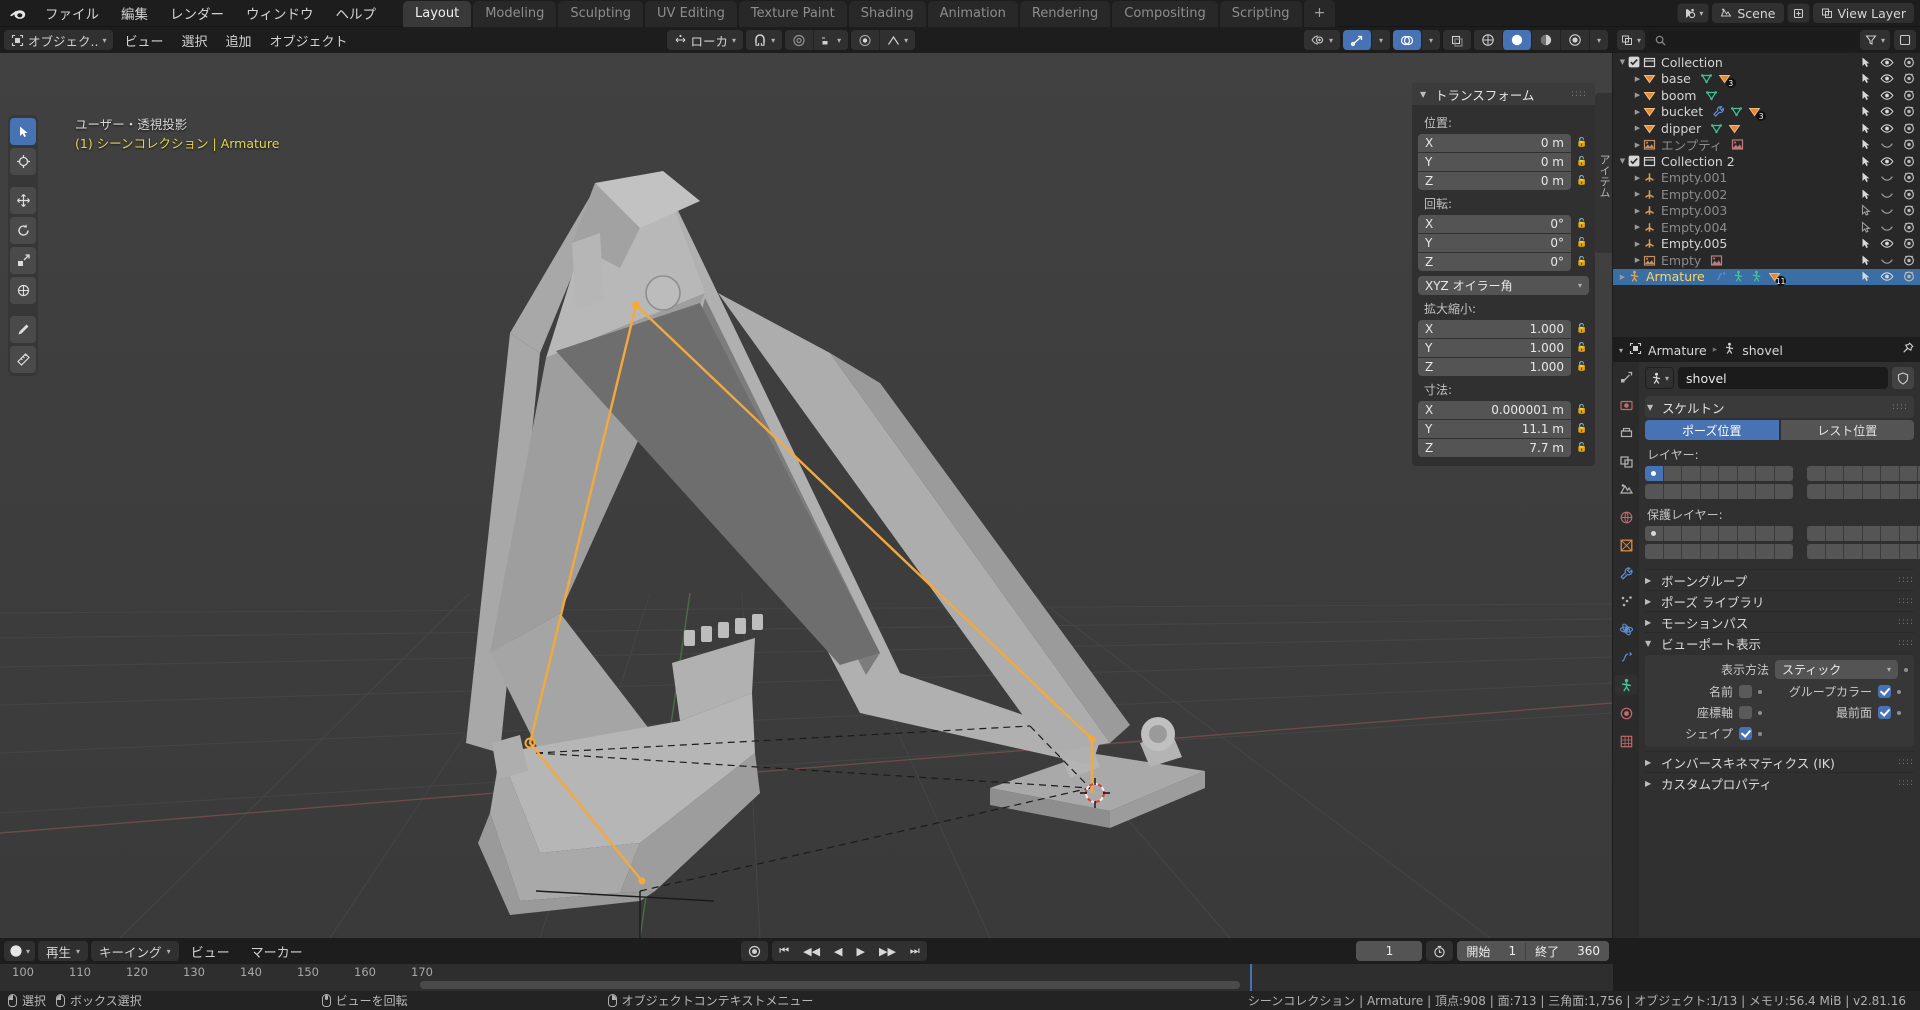 This screenshot has height=1010, width=1920. What do you see at coordinates (1660, 378) in the screenshot?
I see `armature-datablock-icon: ▾` at bounding box center [1660, 378].